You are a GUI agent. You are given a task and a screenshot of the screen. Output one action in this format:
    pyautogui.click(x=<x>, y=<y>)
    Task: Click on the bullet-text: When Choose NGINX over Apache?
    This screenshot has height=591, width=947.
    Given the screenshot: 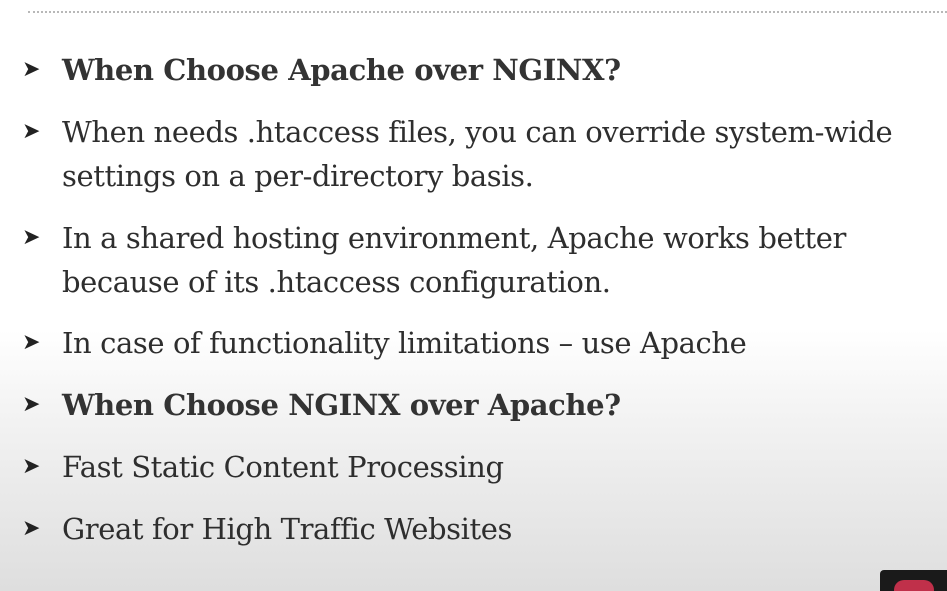 What is the action you would take?
    pyautogui.click(x=341, y=405)
    